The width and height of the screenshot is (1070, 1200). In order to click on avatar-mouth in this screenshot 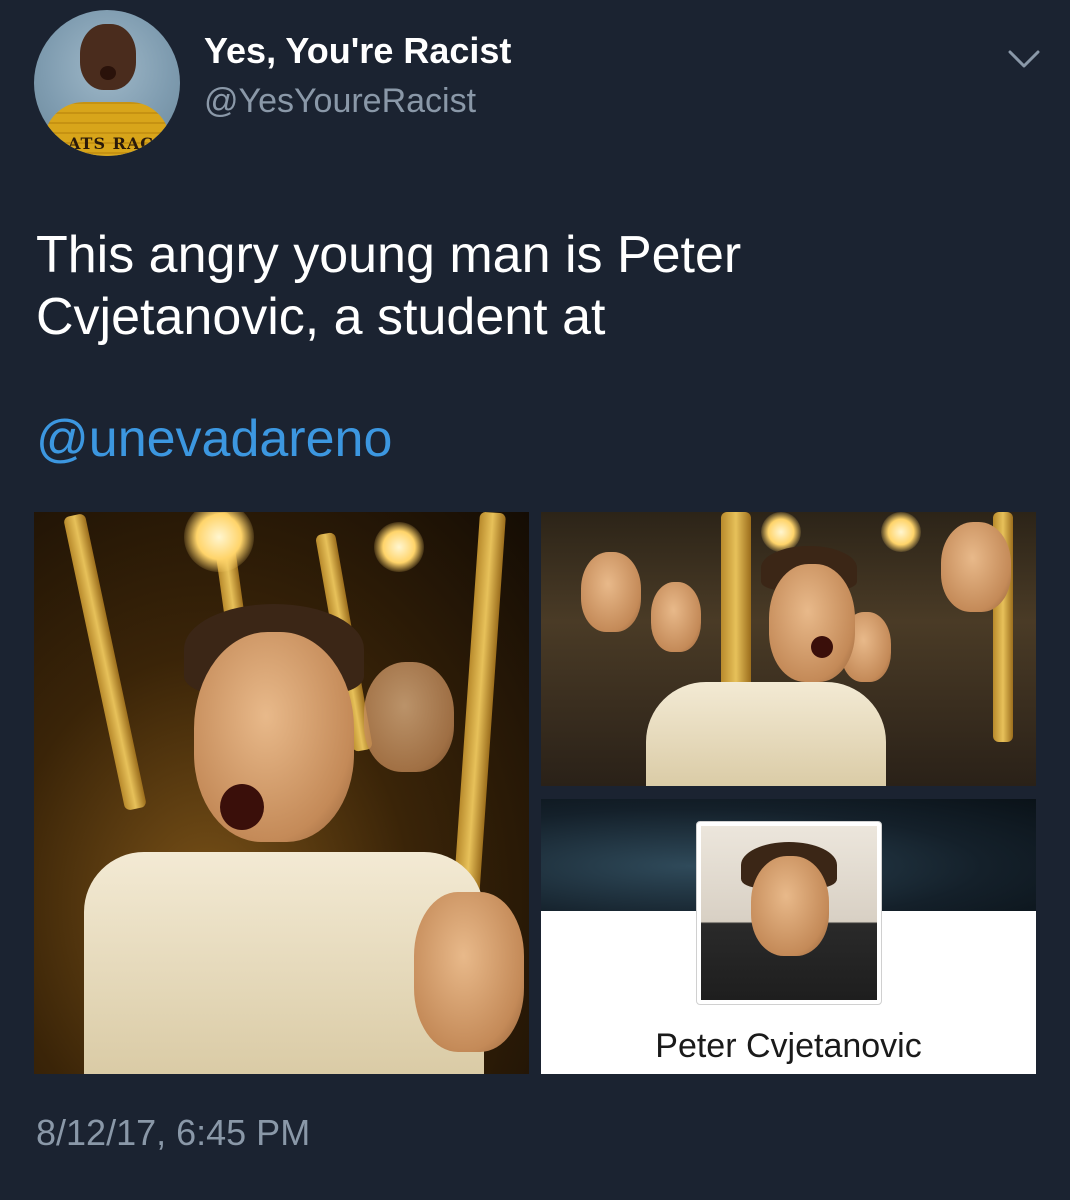, I will do `click(108, 73)`.